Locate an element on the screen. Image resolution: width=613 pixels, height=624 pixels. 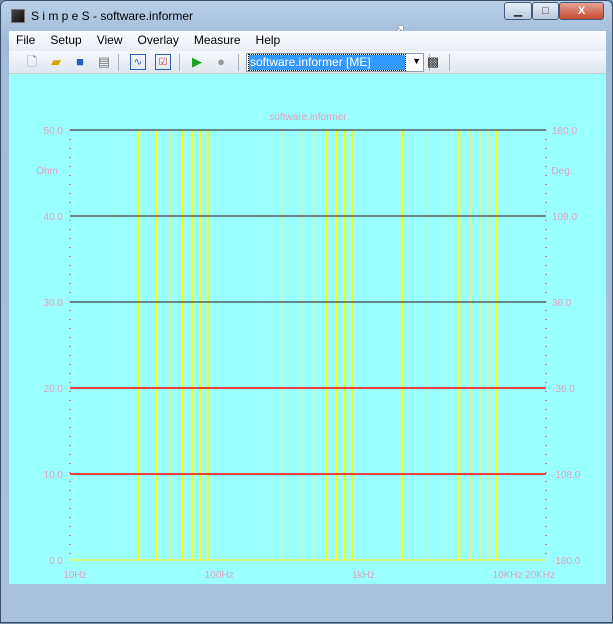
x-tick-label: 1kHz is located at coordinates (363, 575).